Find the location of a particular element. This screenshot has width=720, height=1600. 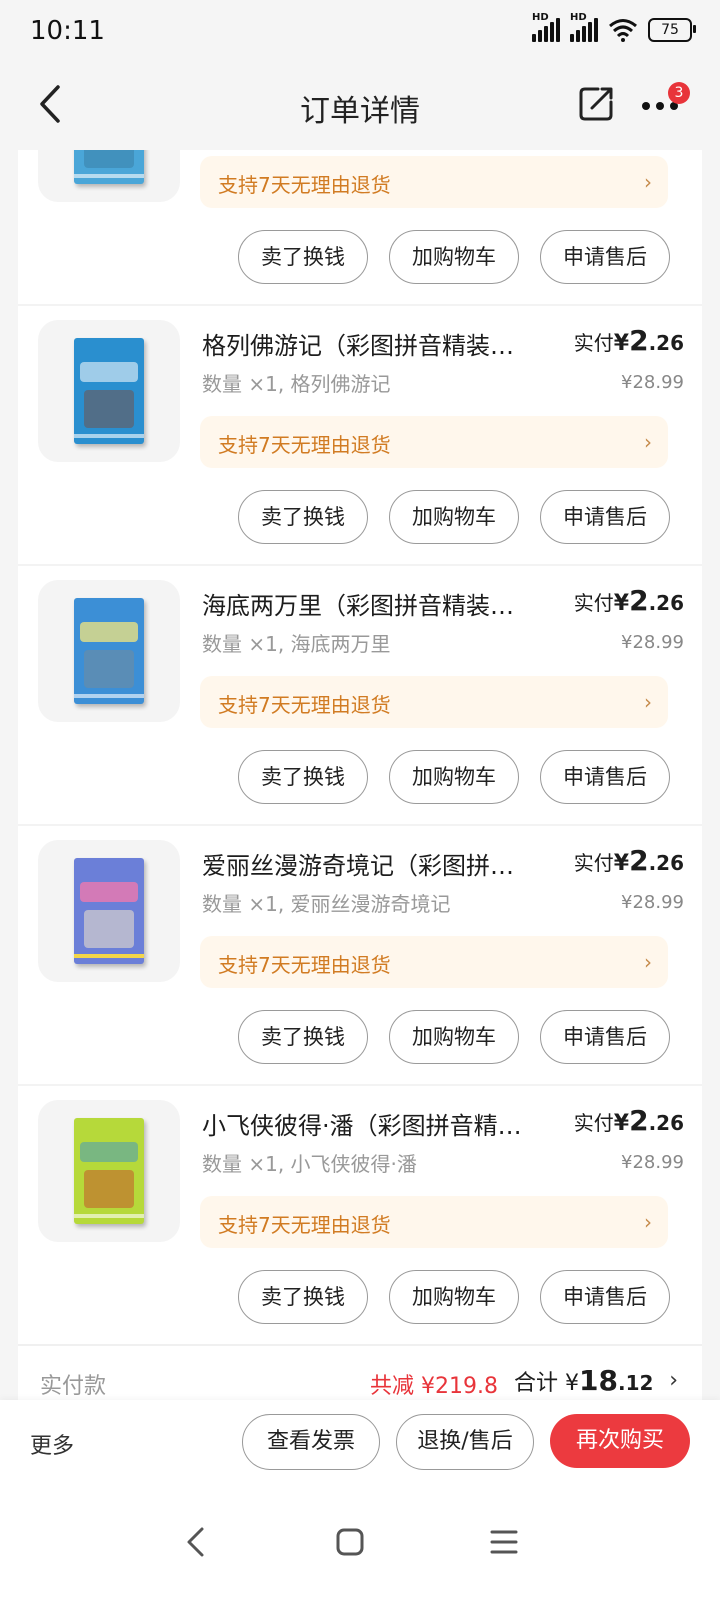

more-dots-icon is located at coordinates (660, 106).